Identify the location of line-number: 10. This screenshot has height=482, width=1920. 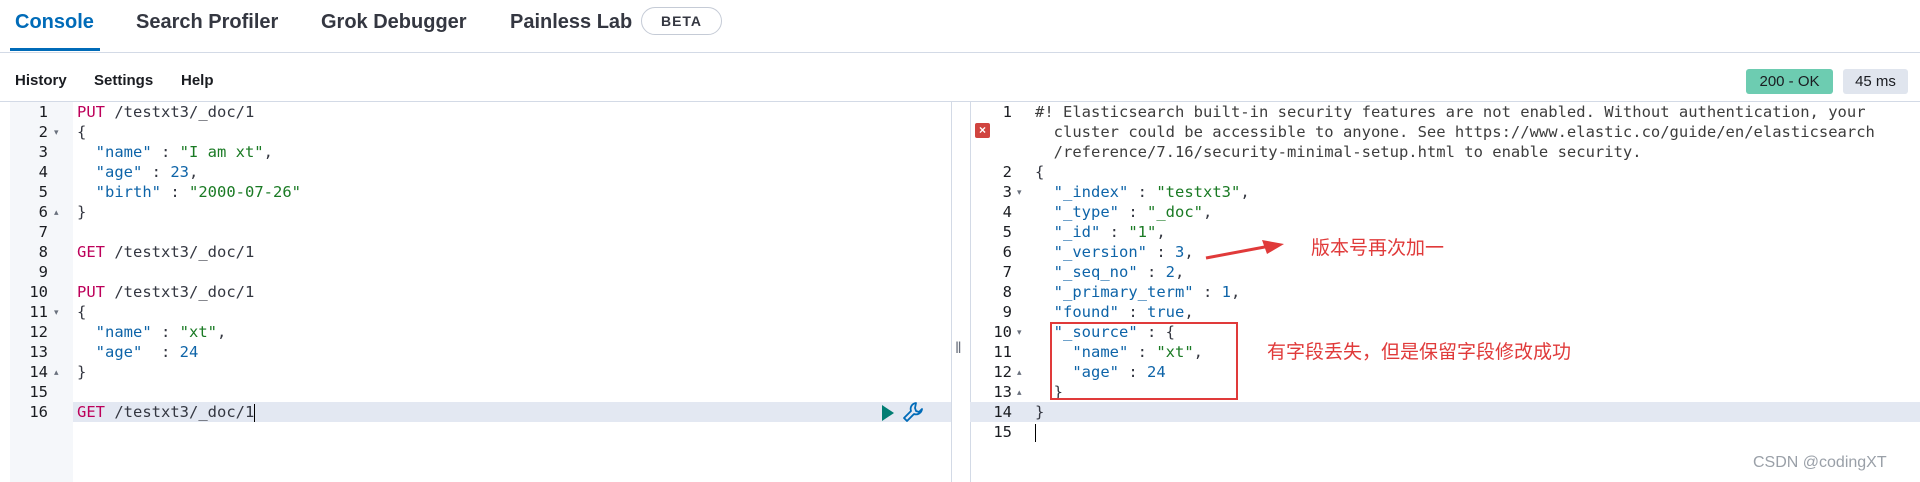
(1002, 332).